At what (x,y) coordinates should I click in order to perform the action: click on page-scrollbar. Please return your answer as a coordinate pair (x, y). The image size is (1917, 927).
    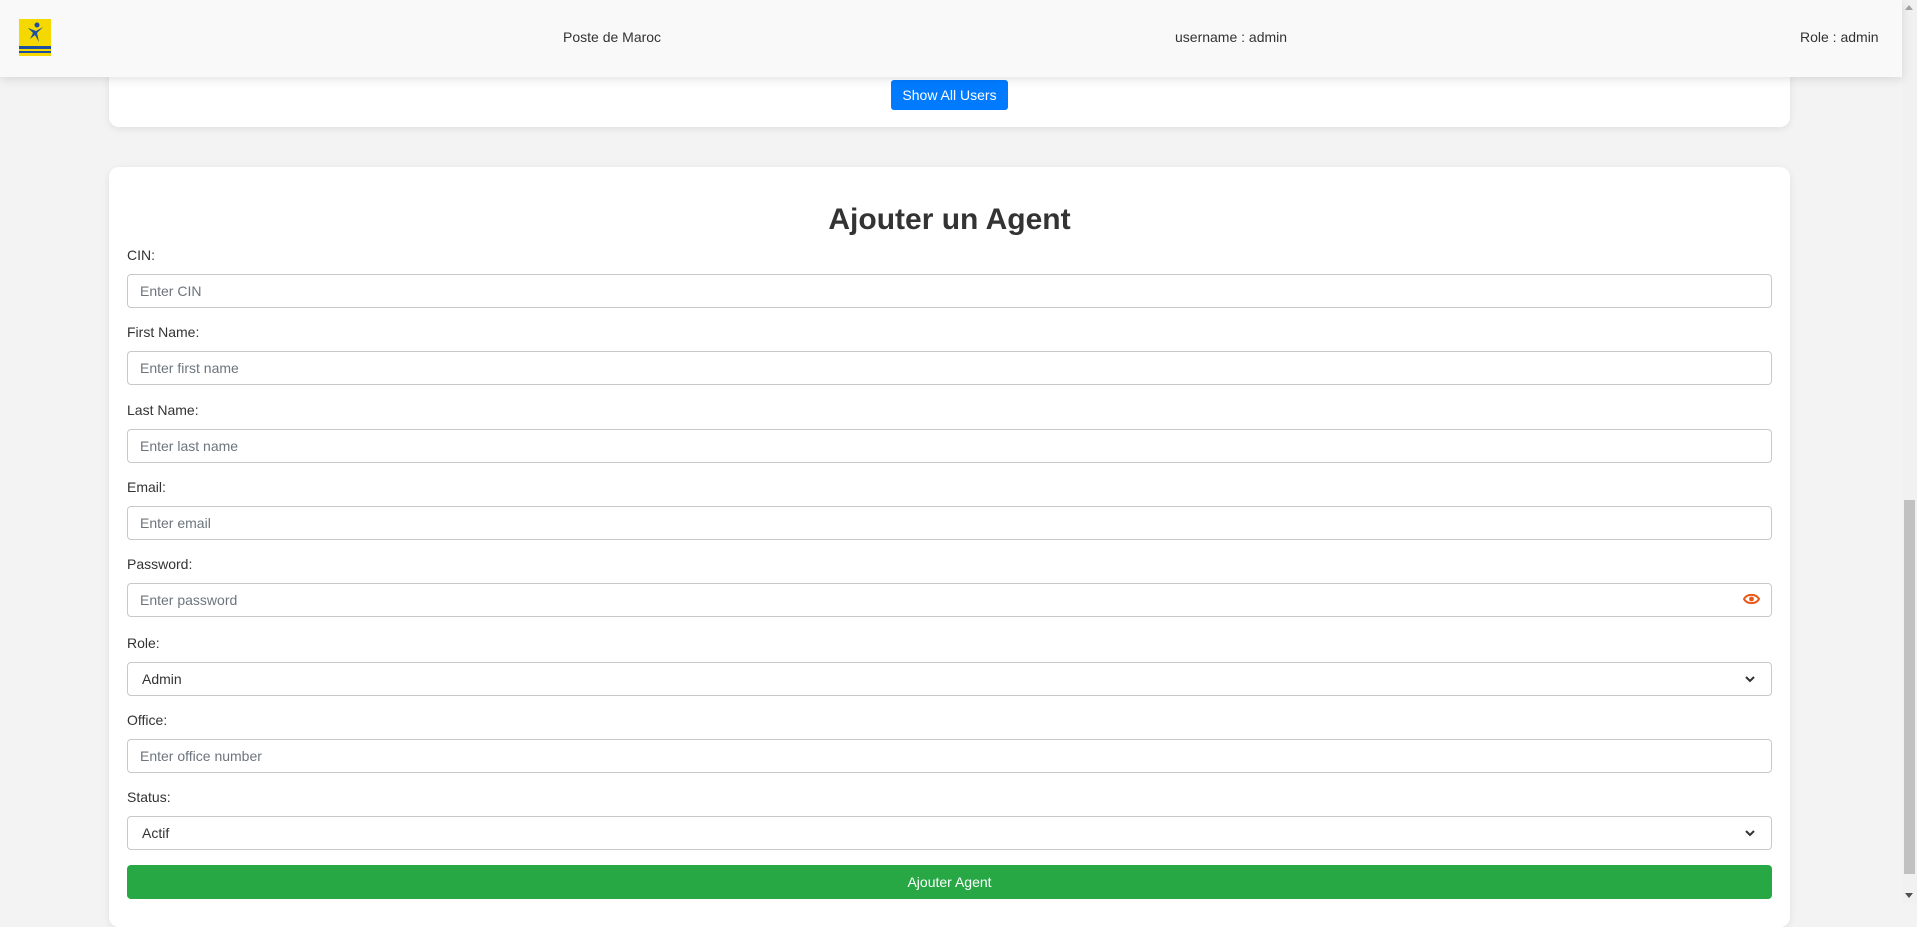
    Looking at the image, I should click on (1909, 451).